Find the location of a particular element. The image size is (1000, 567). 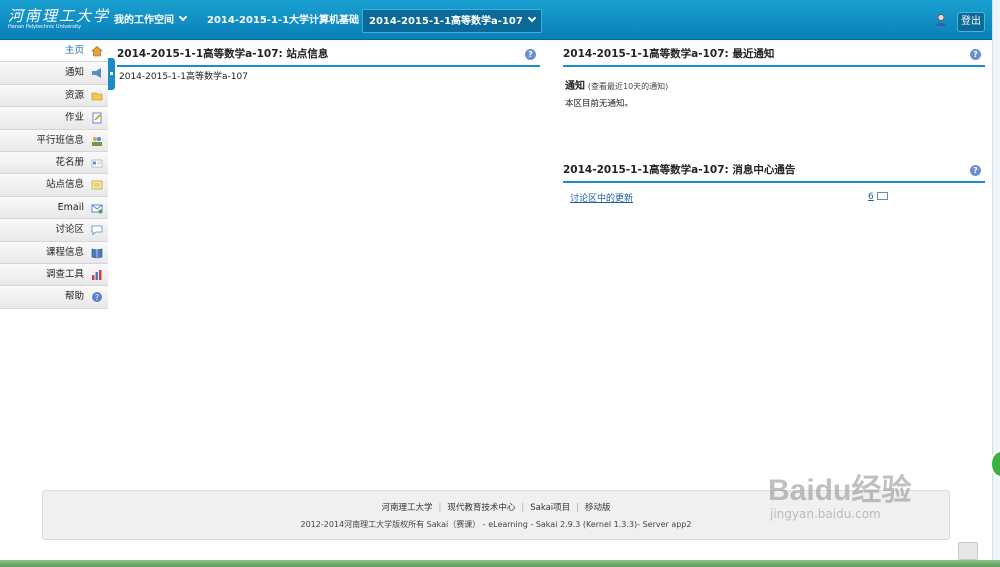

envelope-icon is located at coordinates (882, 196).